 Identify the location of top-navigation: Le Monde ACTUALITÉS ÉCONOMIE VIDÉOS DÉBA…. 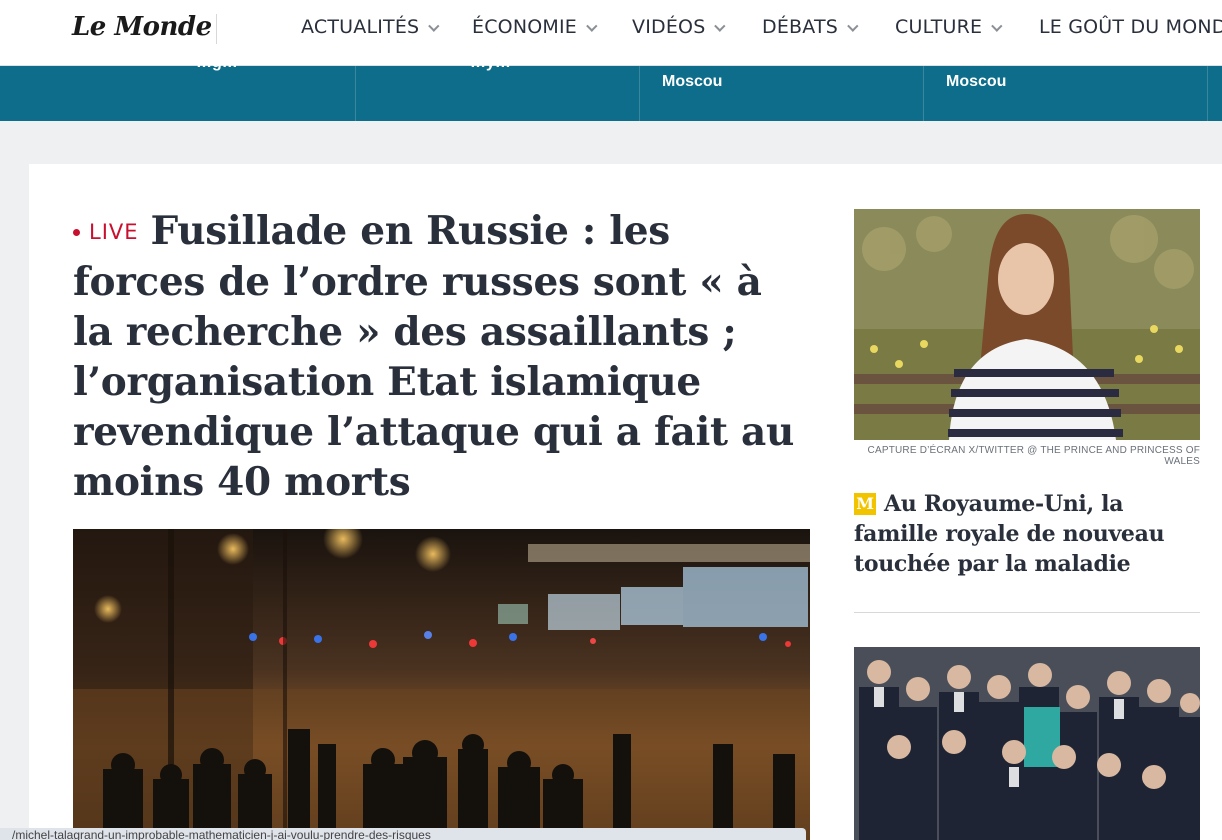
(611, 33).